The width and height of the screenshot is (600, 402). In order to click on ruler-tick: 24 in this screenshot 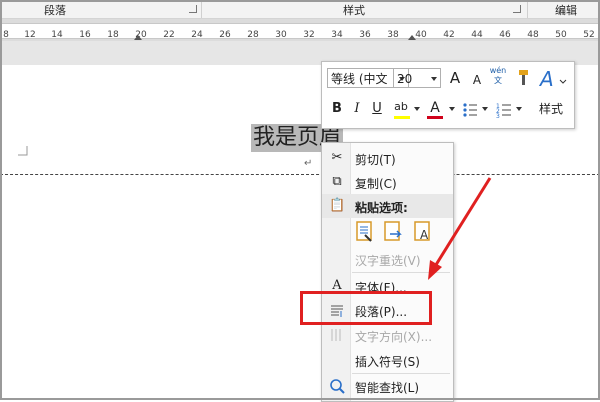, I will do `click(197, 35)`.